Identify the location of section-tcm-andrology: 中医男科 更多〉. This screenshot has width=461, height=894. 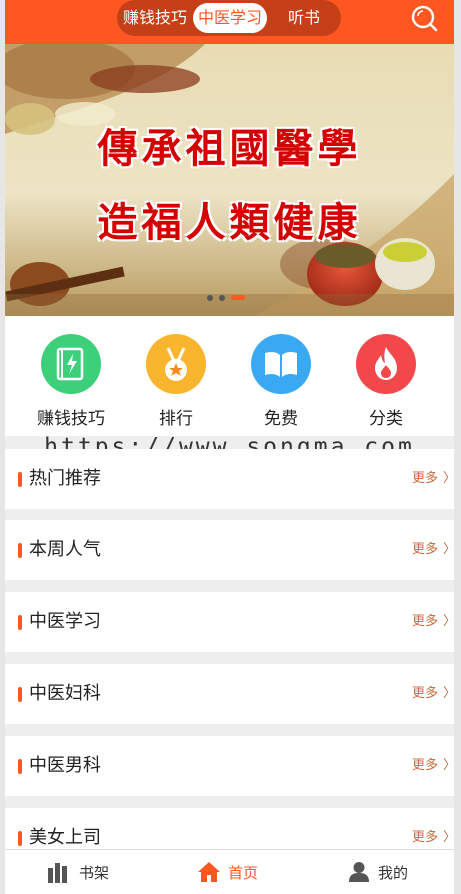
(229, 766).